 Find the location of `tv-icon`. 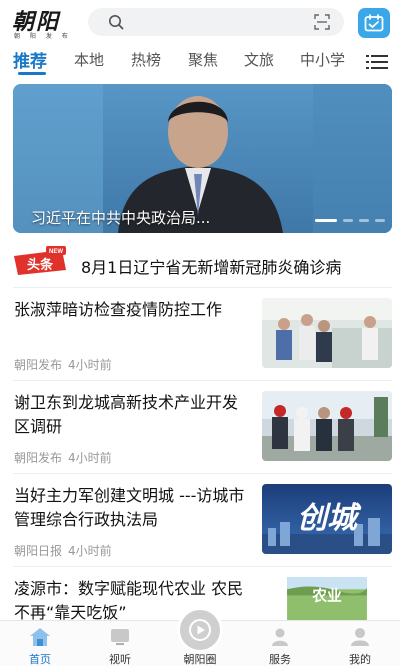

tv-icon is located at coordinates (120, 637).